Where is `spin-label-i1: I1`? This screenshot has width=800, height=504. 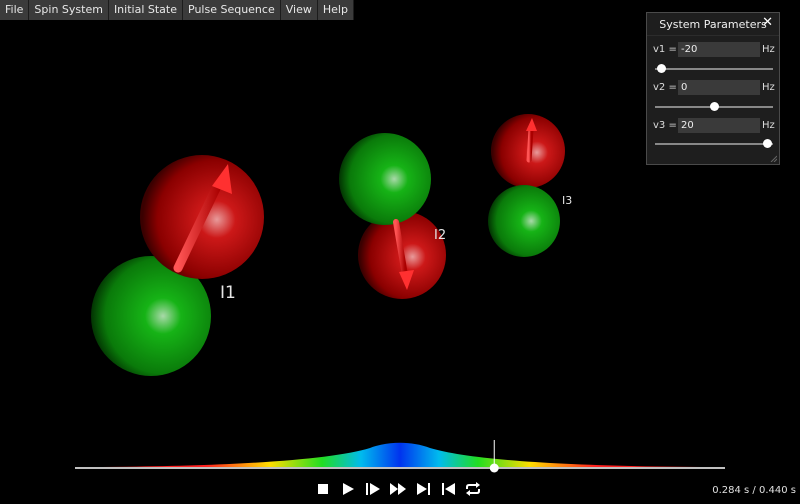 spin-label-i1: I1 is located at coordinates (228, 293).